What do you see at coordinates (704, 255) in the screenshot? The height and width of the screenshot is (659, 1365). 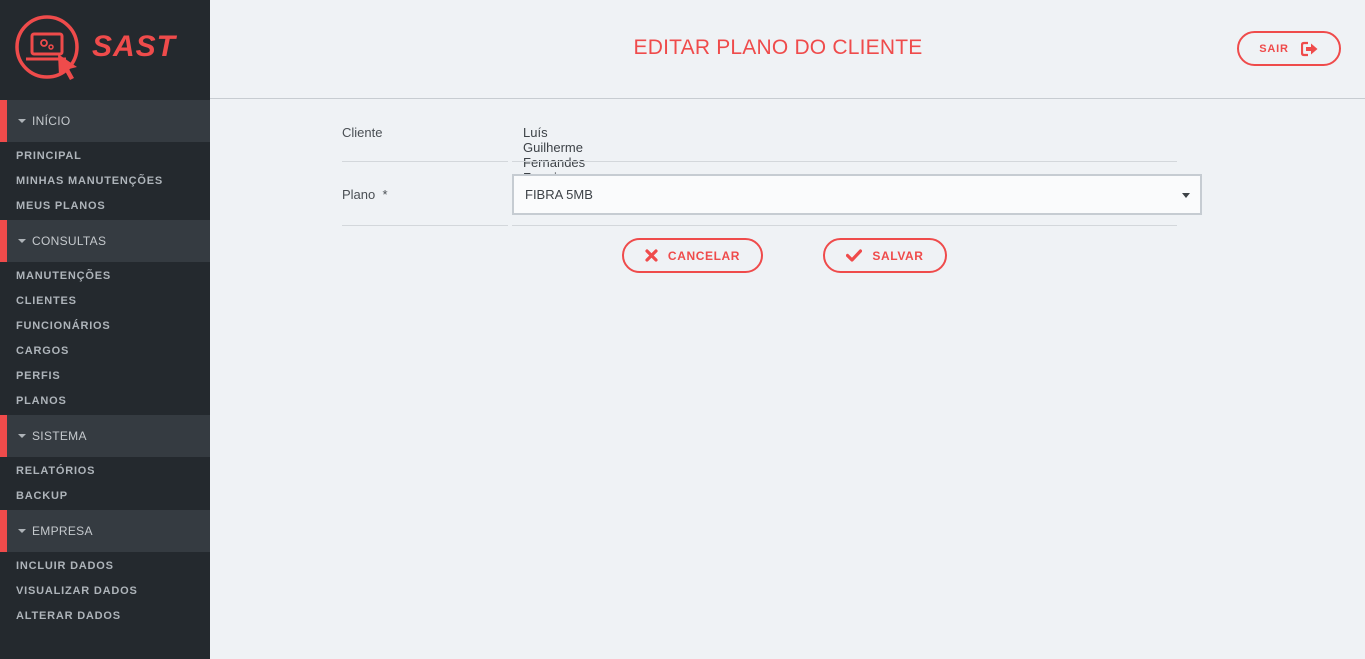 I see `cancel-label: CANCELAR` at bounding box center [704, 255].